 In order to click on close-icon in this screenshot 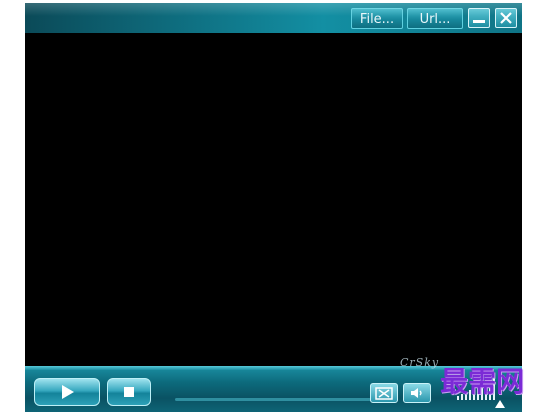, I will do `click(506, 18)`.